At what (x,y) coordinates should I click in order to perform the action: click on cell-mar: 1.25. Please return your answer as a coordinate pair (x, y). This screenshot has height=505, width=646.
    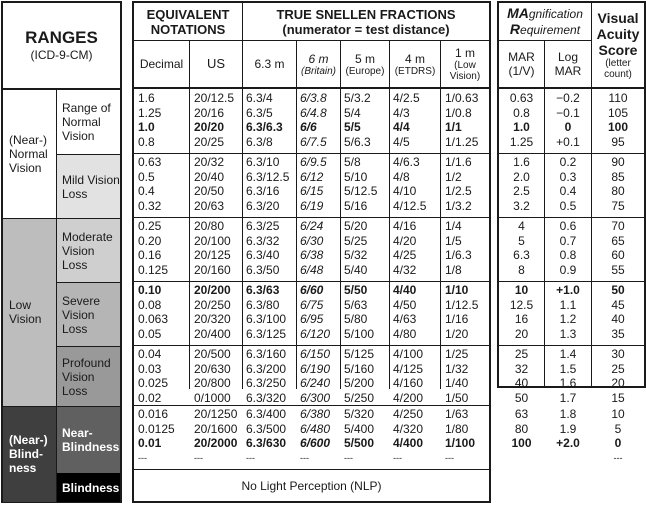
    Looking at the image, I should click on (521, 141).